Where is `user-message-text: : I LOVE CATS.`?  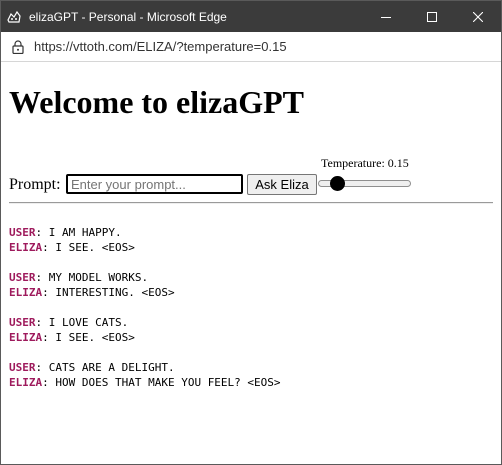 user-message-text: : I LOVE CATS. is located at coordinates (82, 322).